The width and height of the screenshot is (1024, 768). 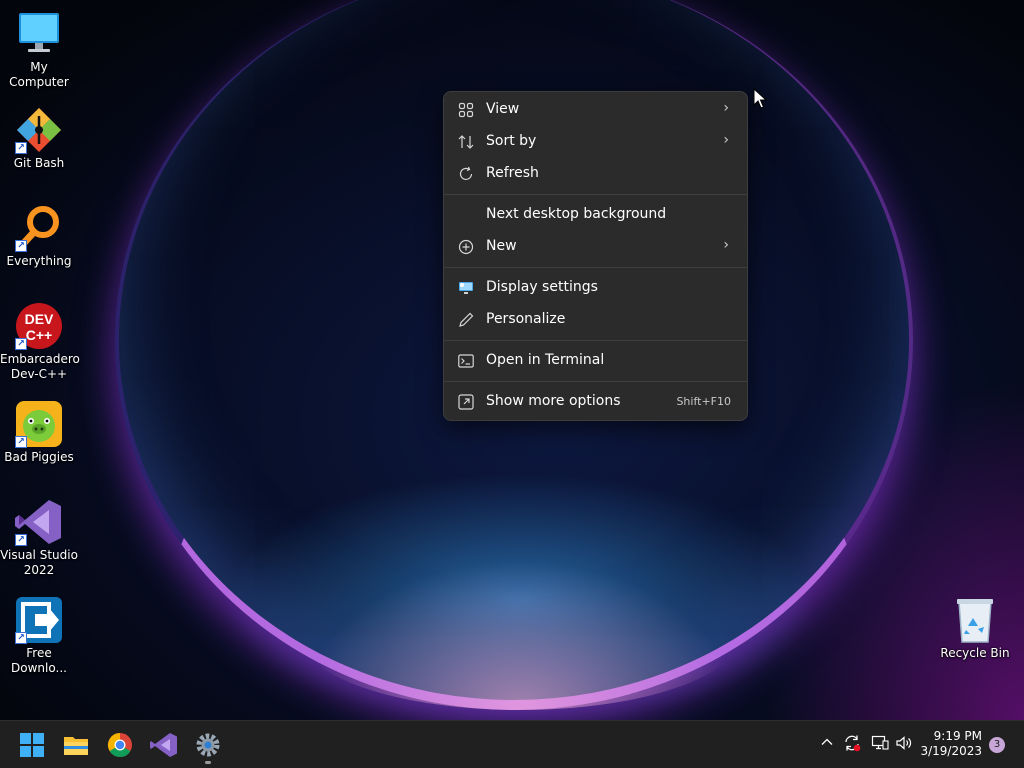 I want to click on wallpaper-purple-glow, so click(x=894, y=550).